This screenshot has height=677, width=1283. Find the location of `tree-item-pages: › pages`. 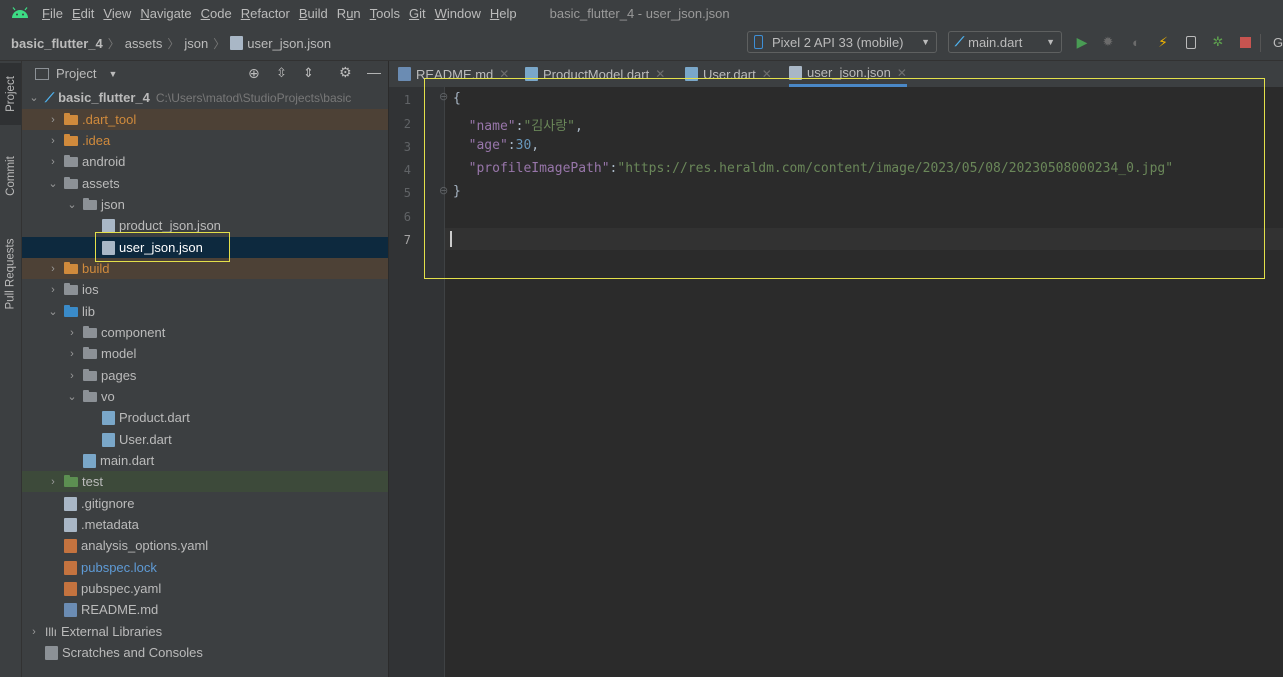

tree-item-pages: › pages is located at coordinates (205, 375).